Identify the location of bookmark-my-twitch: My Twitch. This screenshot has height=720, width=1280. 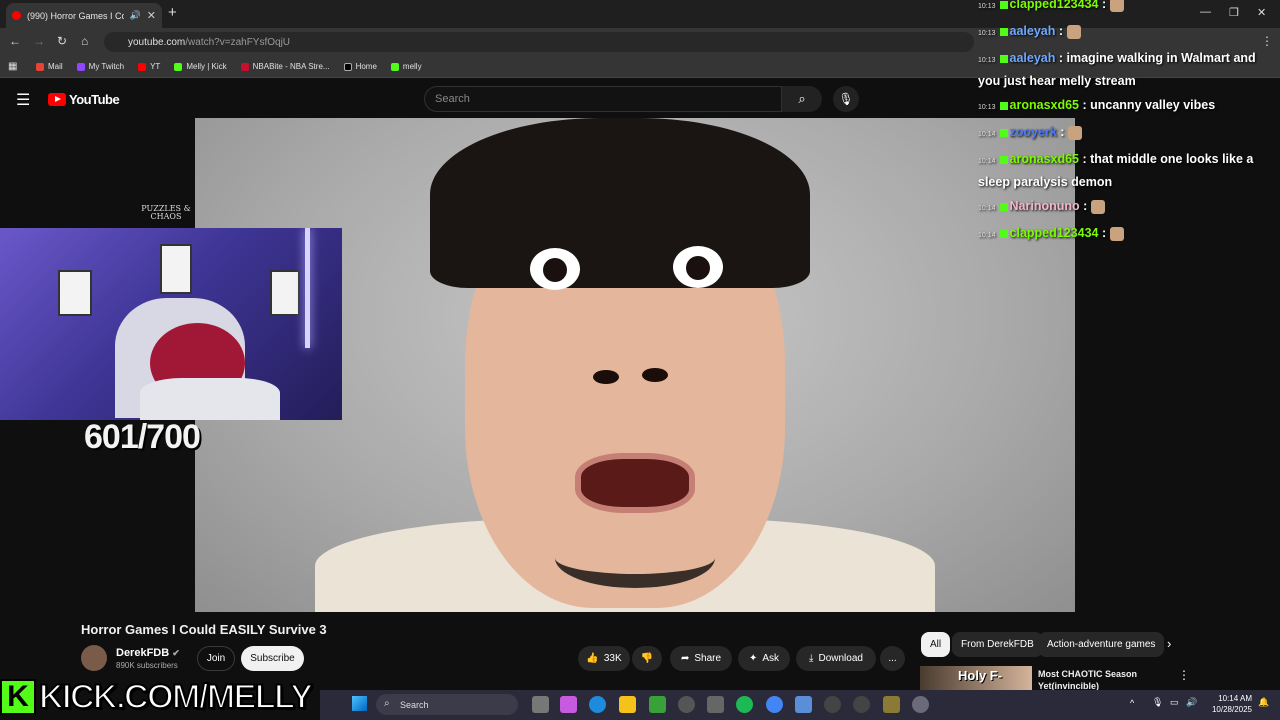
(100, 66).